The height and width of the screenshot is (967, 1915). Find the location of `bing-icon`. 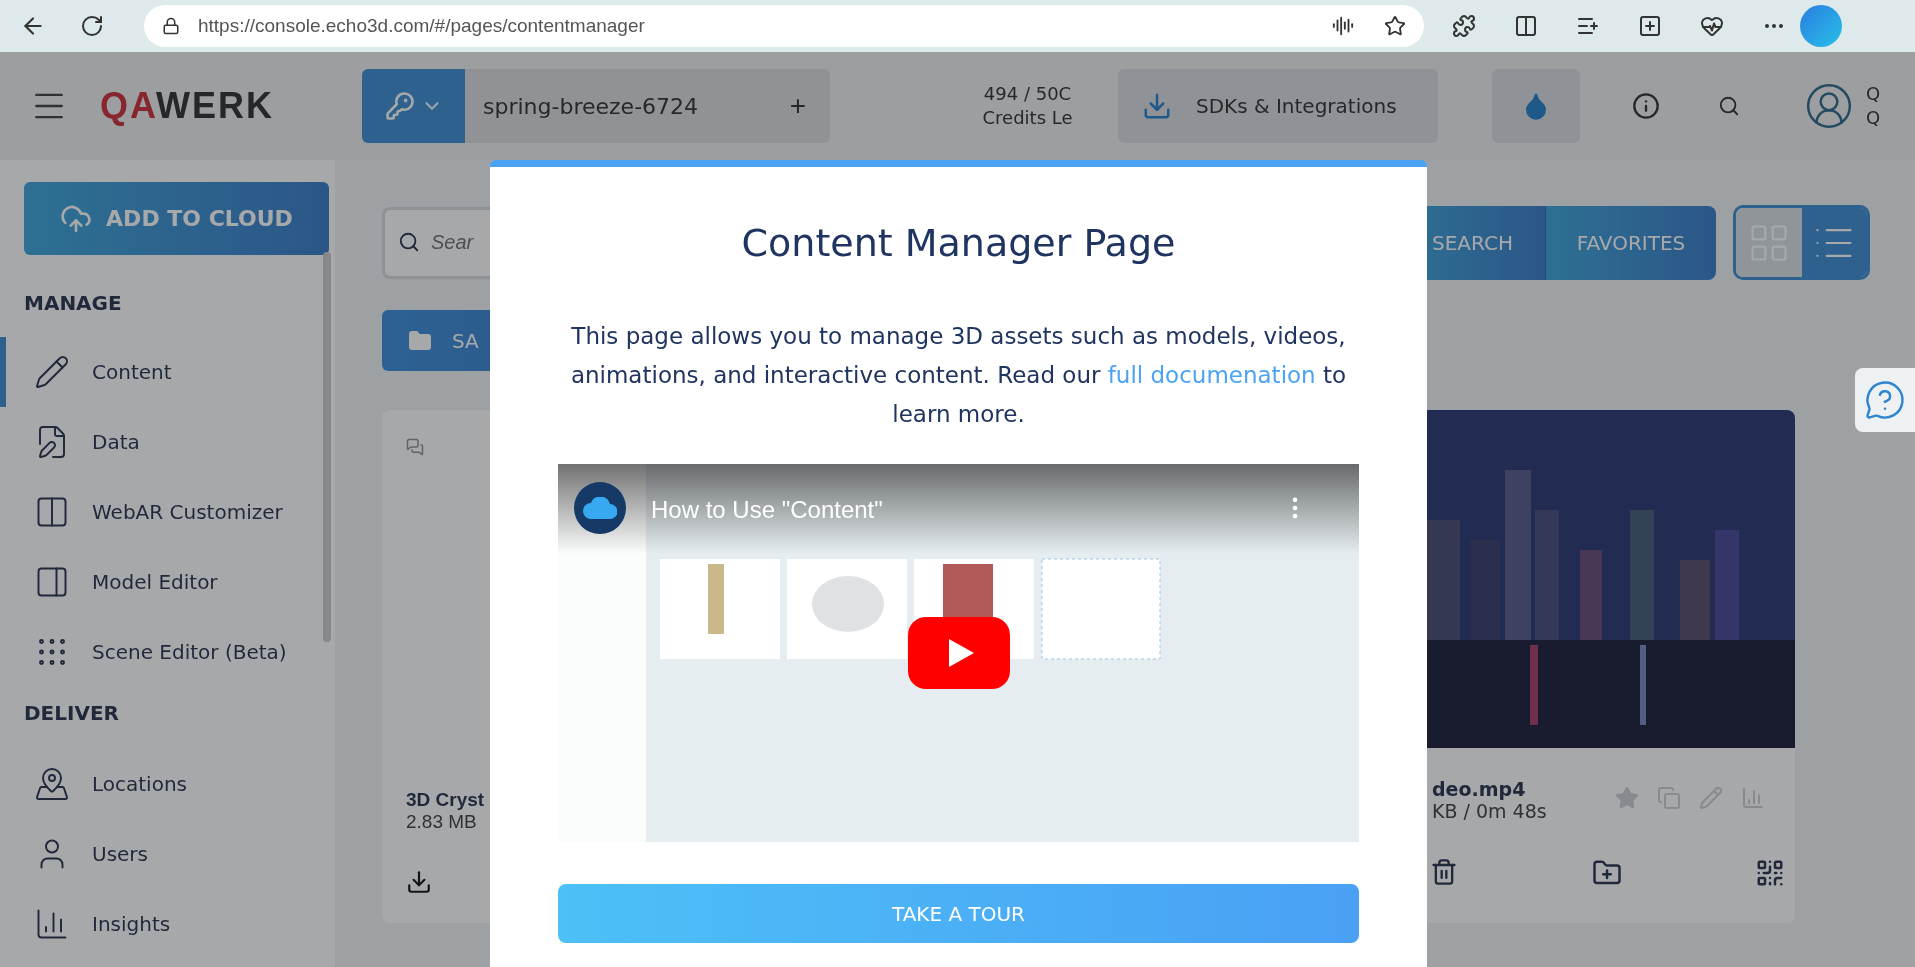

bing-icon is located at coordinates (1821, 26).